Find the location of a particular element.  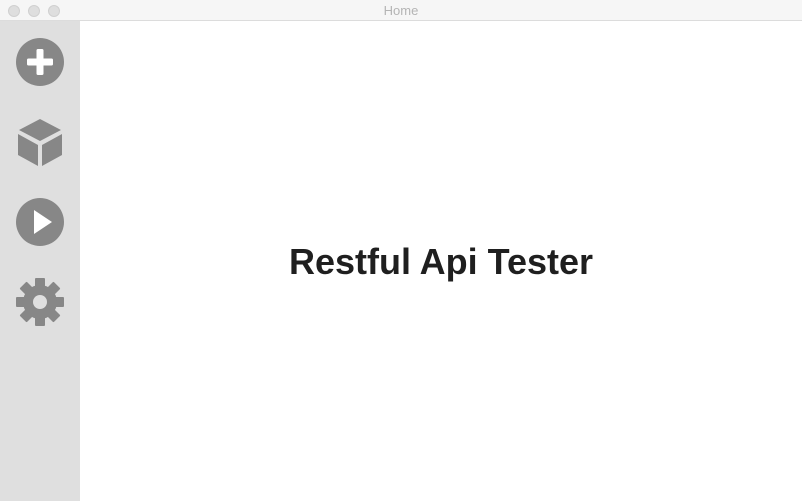

window-title: Home is located at coordinates (401, 10).